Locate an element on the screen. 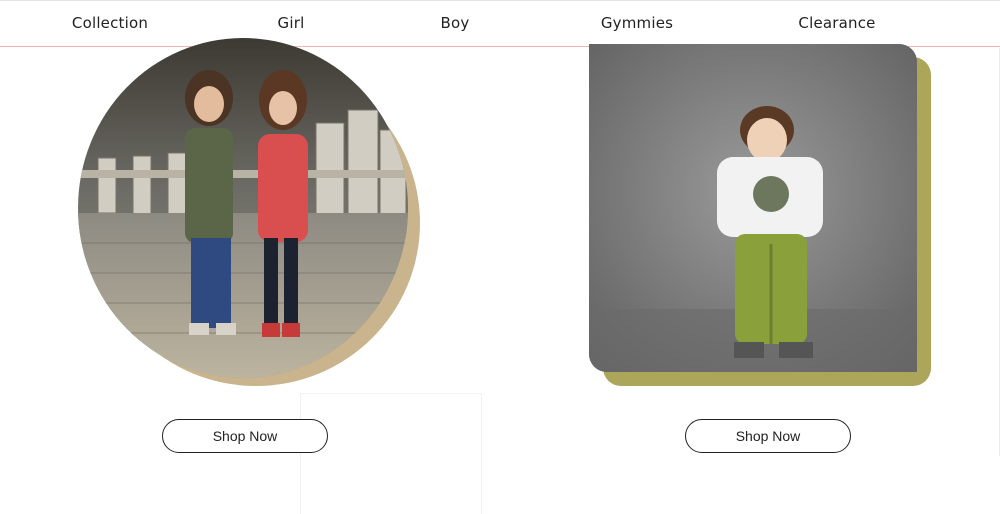 The width and height of the screenshot is (1000, 514). shop-now-button-kids: Shop Now is located at coordinates (245, 436).